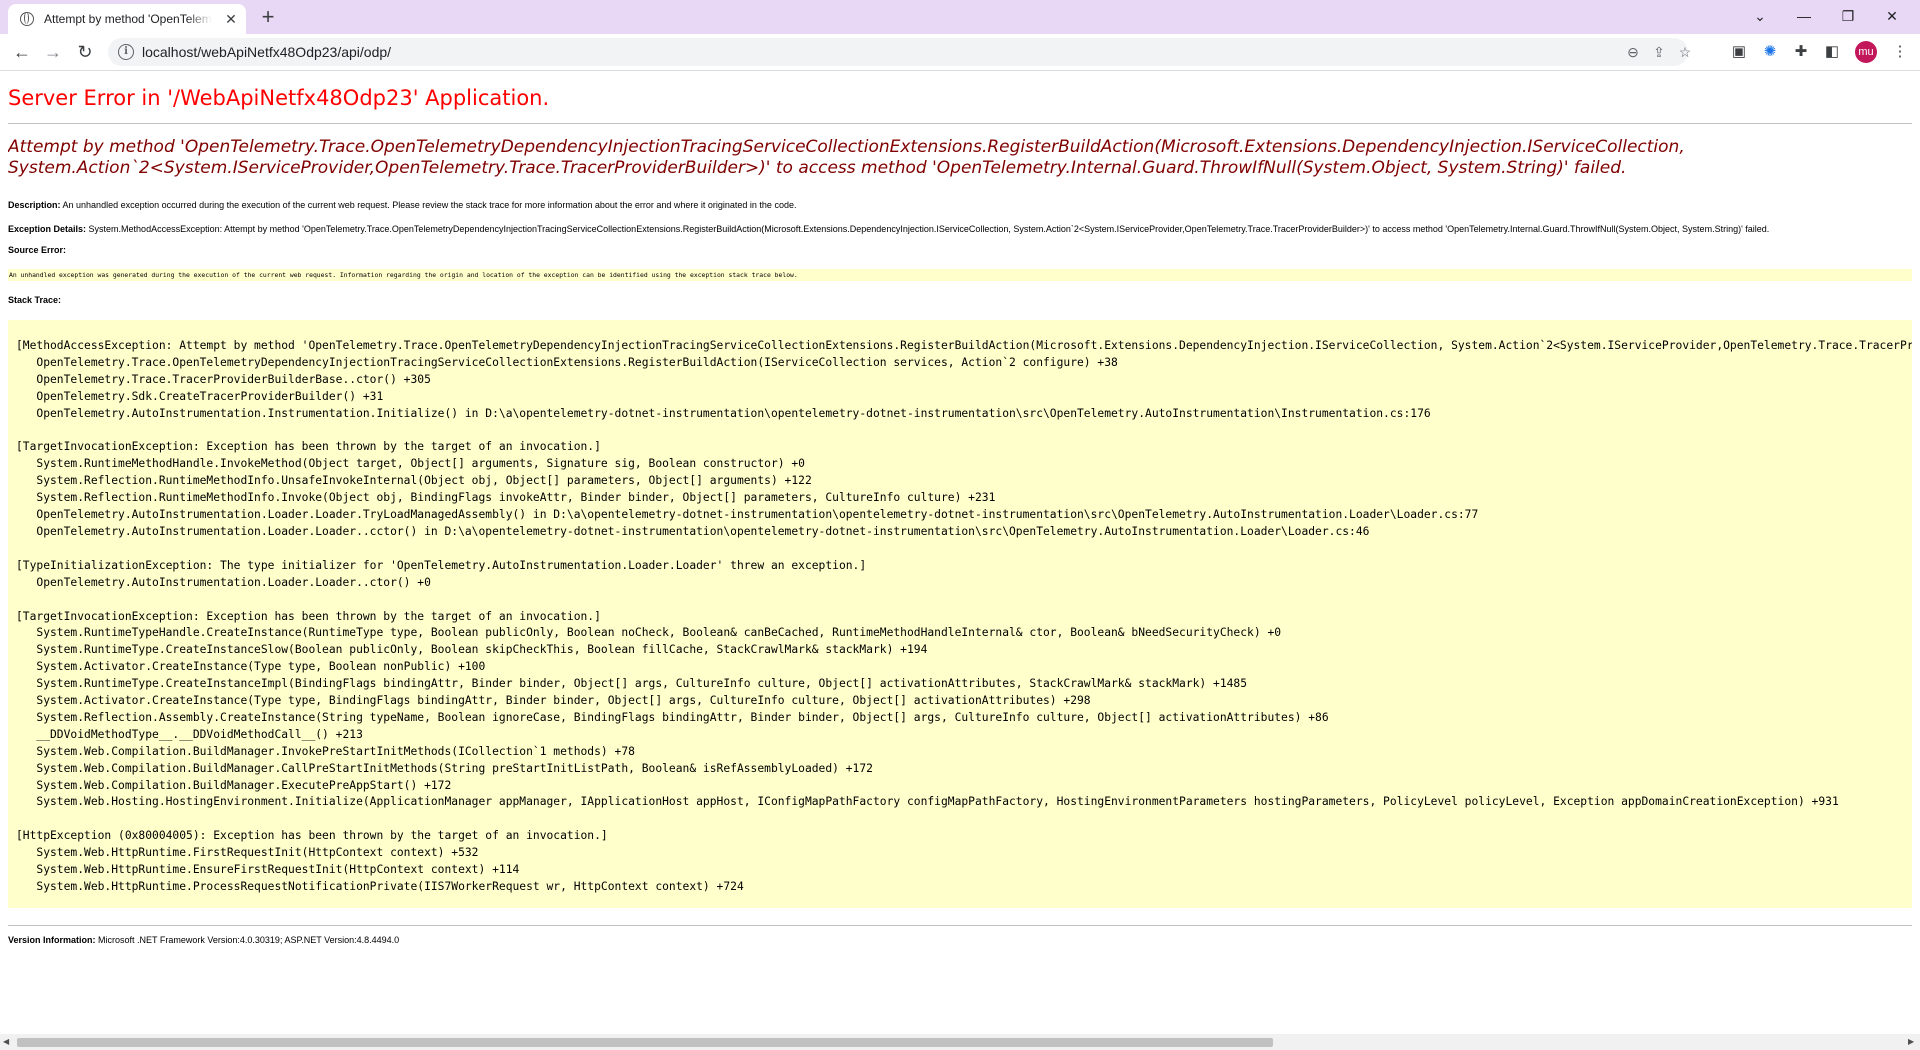 This screenshot has height=1050, width=1920. I want to click on window-close-icon: ✕, so click(1892, 16).